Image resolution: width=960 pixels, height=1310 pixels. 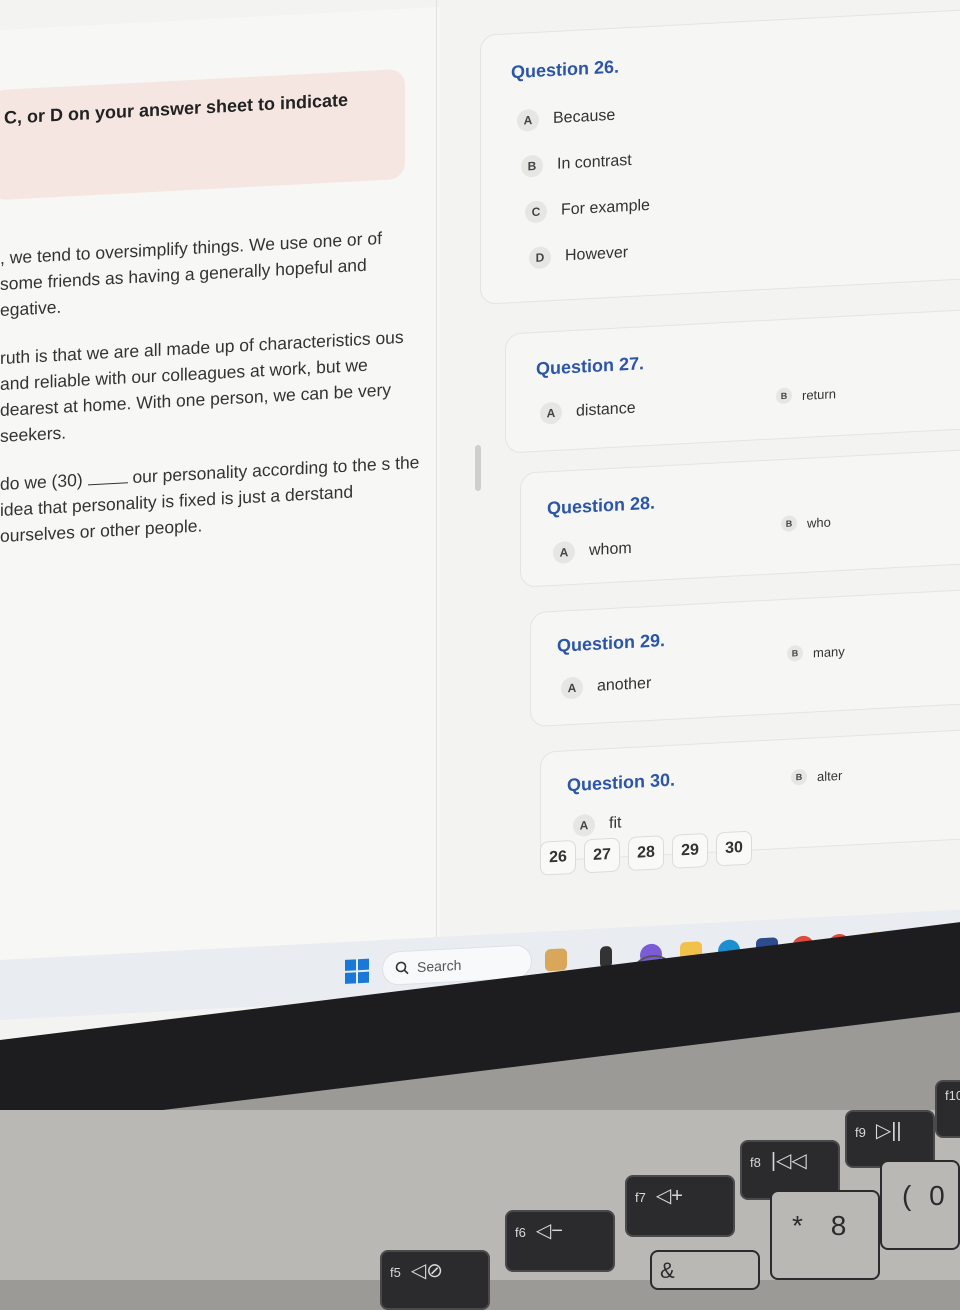 I want to click on option-29-b: B many, so click(x=816, y=652).